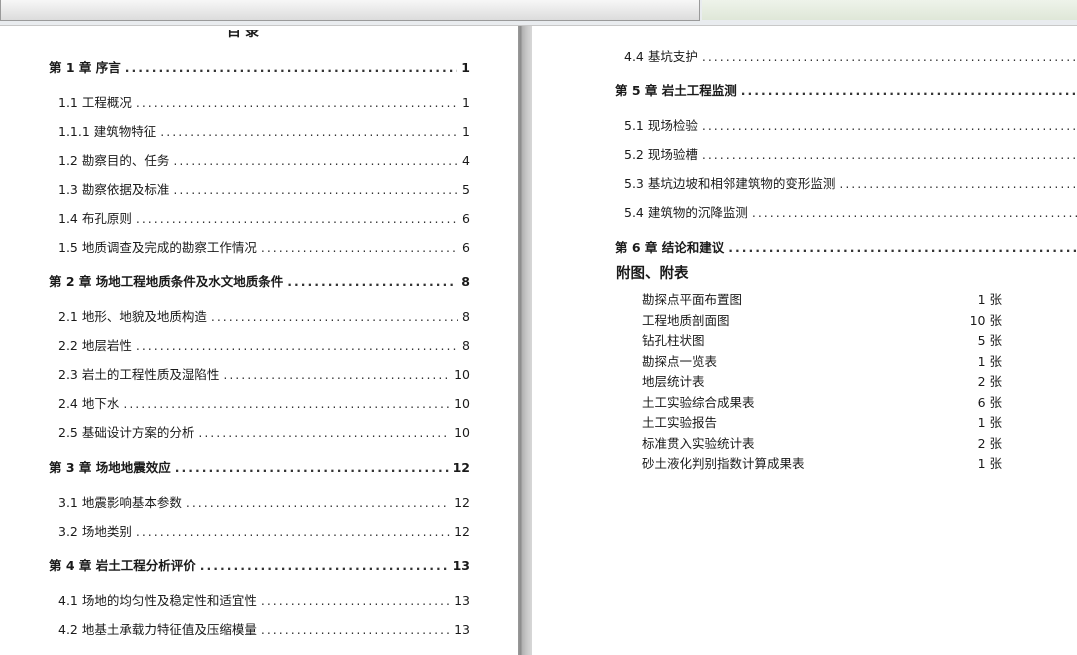 Image resolution: width=1077 pixels, height=655 pixels. I want to click on toc-section-entry: 1.2 勘察目的、任务 4, so click(264, 159).